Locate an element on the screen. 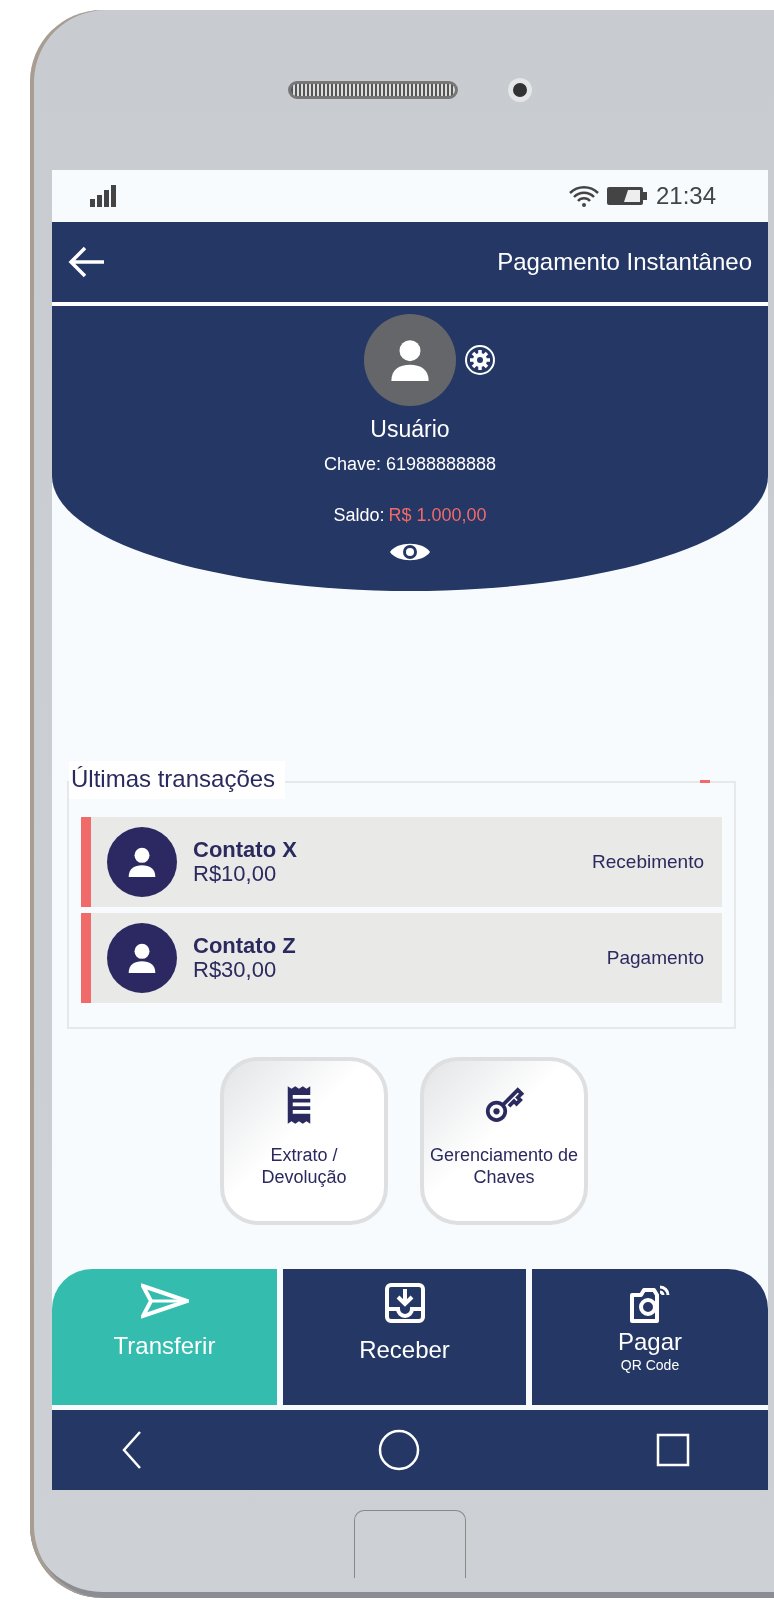  recent-apps-icon is located at coordinates (673, 1450).